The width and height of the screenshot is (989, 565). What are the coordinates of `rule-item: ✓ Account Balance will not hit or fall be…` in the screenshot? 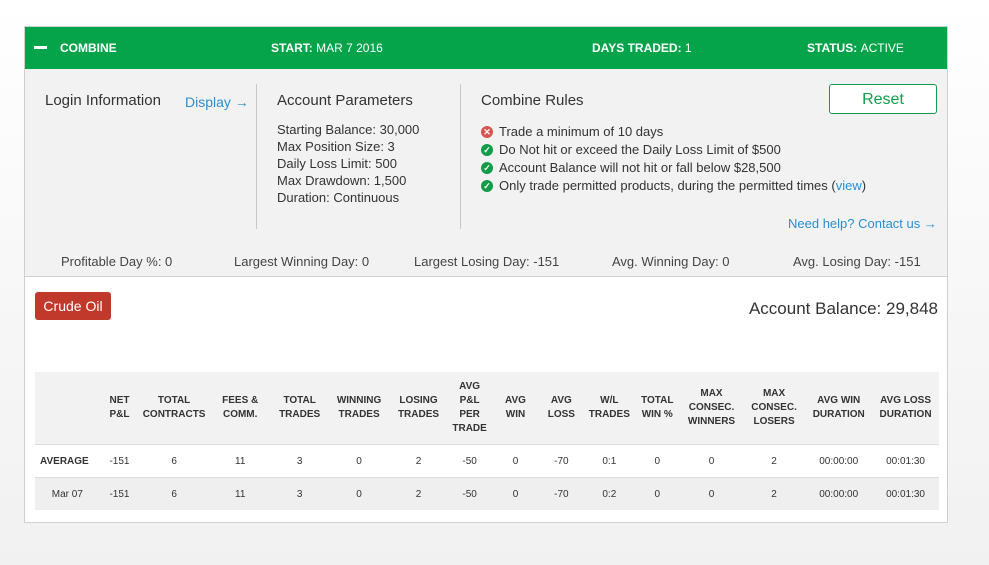 It's located at (673, 168).